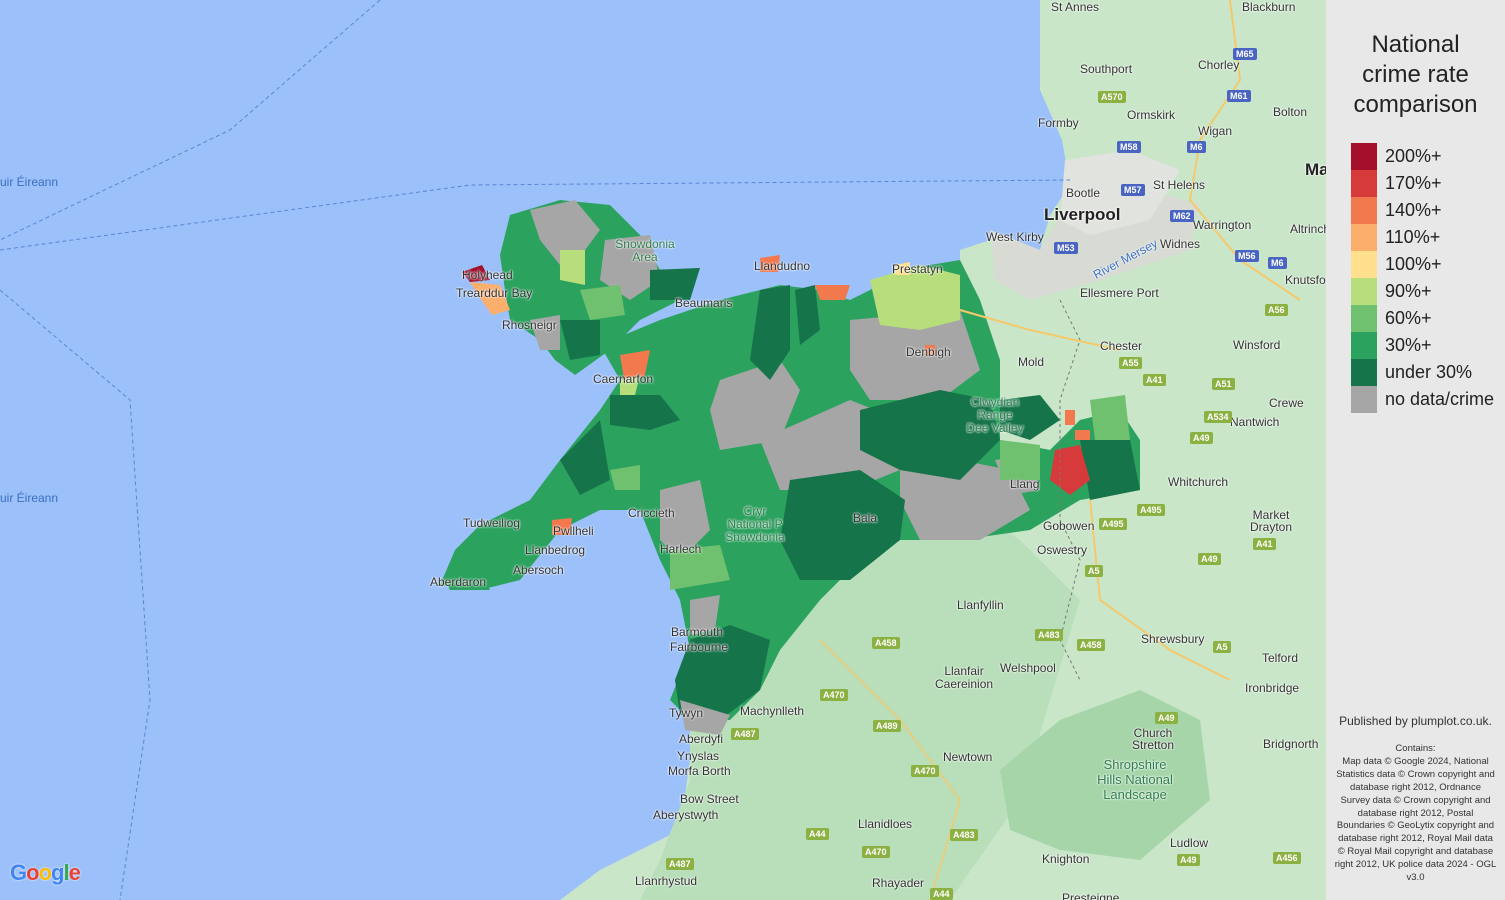 Image resolution: width=1505 pixels, height=900 pixels. What do you see at coordinates (1179, 185) in the screenshot?
I see `place-st-helens: St Helens` at bounding box center [1179, 185].